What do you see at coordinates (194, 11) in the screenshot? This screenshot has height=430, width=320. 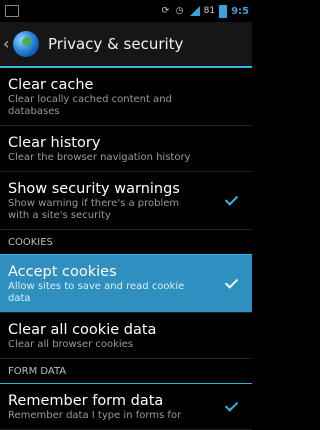 I see `signal-icon` at bounding box center [194, 11].